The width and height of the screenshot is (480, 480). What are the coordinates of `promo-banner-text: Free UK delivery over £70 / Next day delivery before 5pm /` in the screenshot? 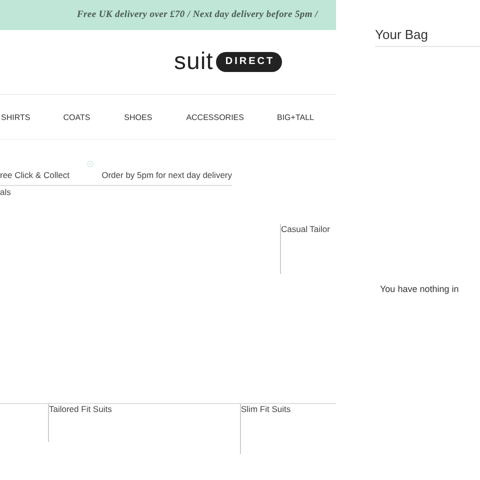 It's located at (197, 15).